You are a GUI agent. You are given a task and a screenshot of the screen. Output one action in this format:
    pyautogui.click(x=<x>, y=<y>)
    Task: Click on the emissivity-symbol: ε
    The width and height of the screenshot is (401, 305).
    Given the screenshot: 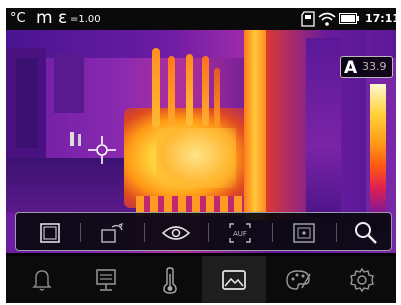 What is the action you would take?
    pyautogui.click(x=63, y=18)
    